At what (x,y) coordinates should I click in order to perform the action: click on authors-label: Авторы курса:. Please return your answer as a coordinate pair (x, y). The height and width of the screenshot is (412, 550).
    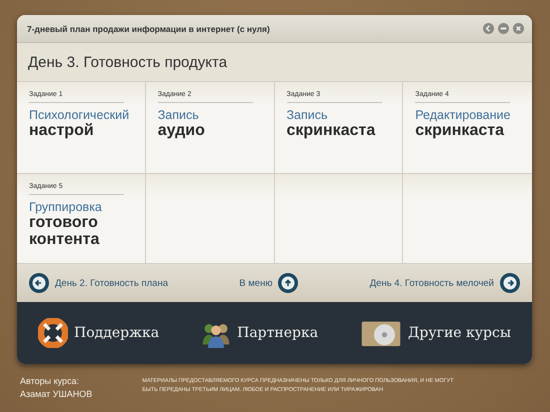
    Looking at the image, I should click on (50, 381).